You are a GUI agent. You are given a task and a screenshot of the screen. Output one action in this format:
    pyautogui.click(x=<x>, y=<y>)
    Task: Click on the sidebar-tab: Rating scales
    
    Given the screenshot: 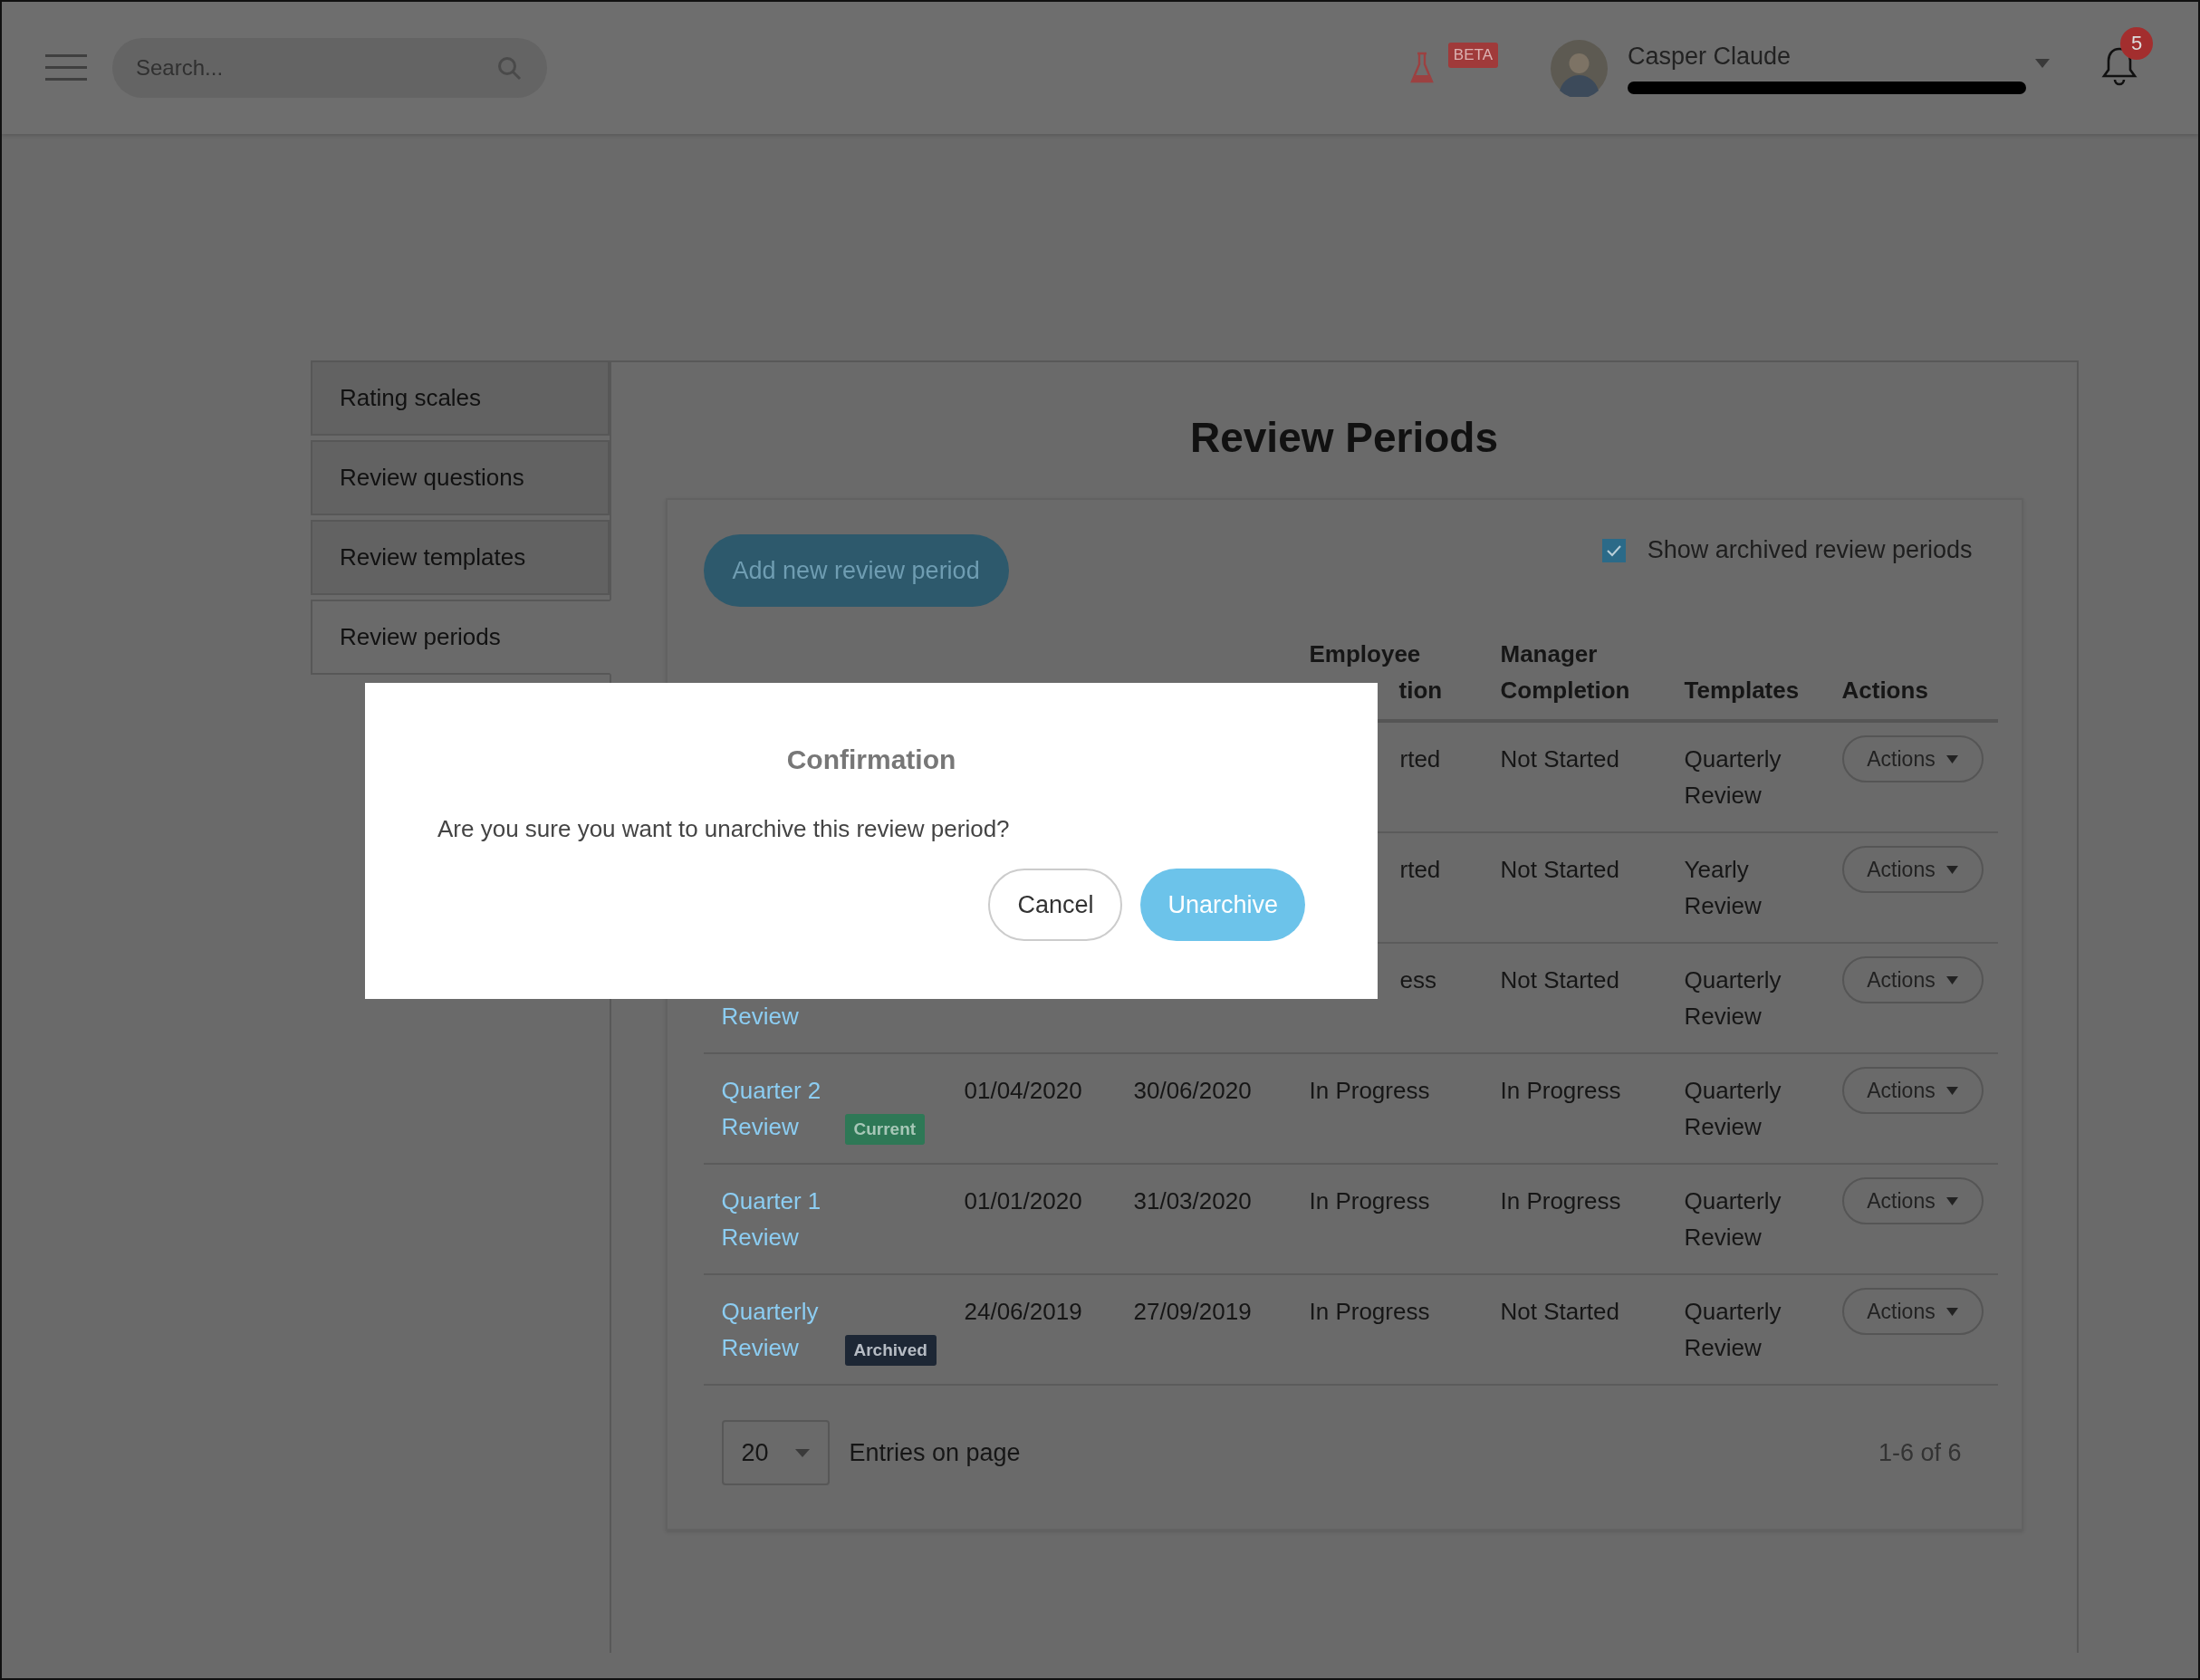 What is the action you would take?
    pyautogui.click(x=460, y=398)
    